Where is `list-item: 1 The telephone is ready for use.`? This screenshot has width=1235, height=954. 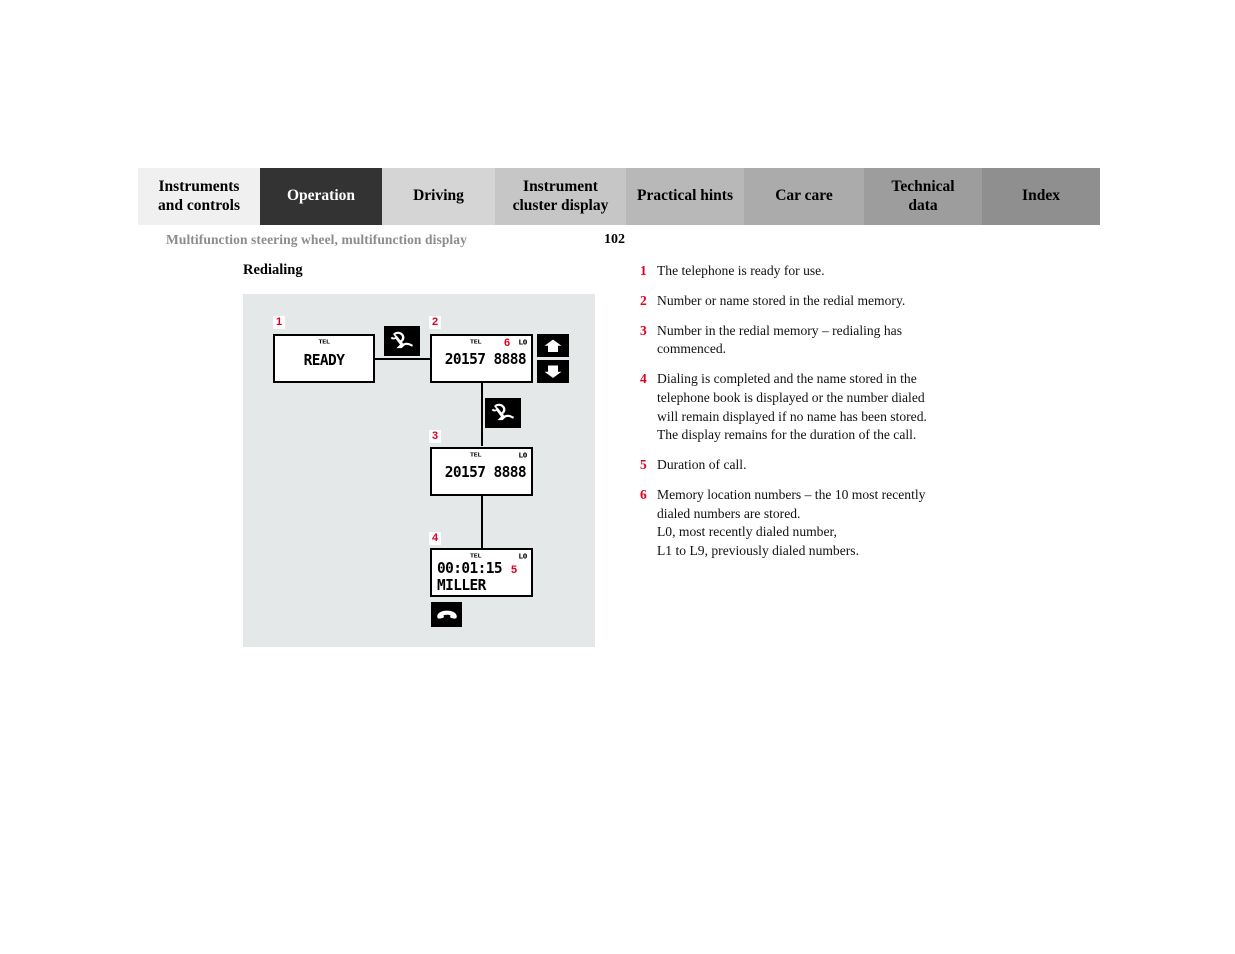
list-item: 1 The telephone is ready for use. is located at coordinates (820, 271).